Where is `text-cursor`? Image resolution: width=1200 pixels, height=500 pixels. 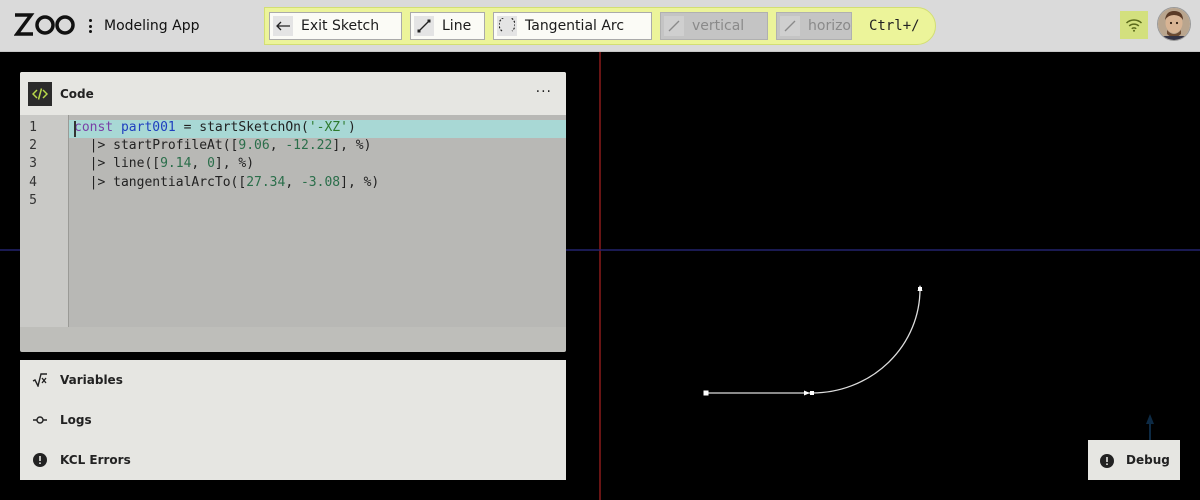
text-cursor is located at coordinates (75, 129).